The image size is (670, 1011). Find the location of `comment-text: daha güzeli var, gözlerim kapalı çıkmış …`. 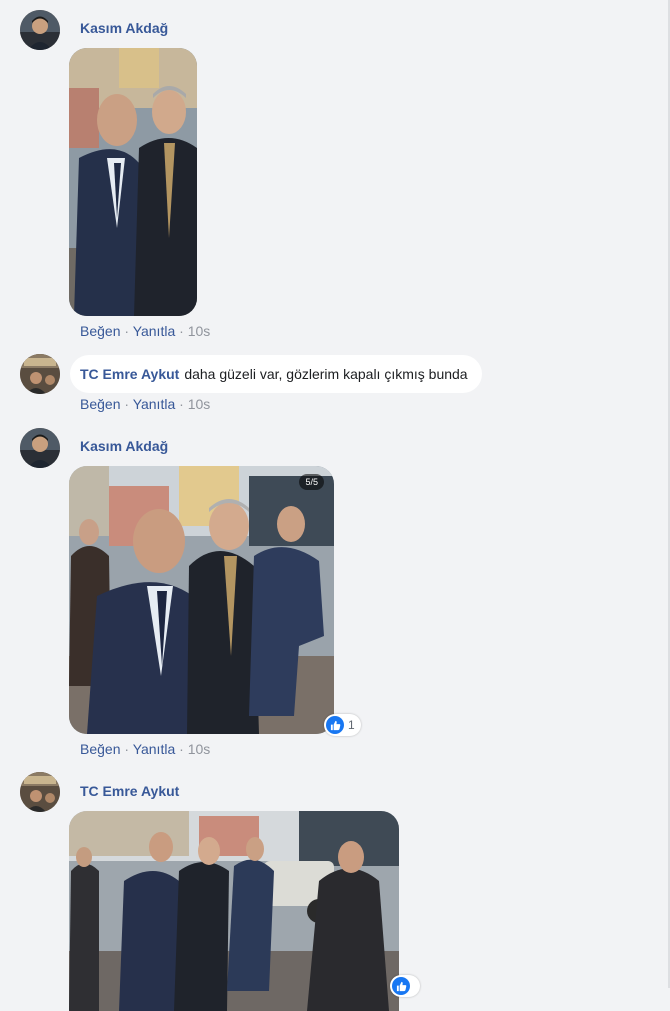

comment-text: daha güzeli var, gözlerim kapalı çıkmış … is located at coordinates (326, 374).